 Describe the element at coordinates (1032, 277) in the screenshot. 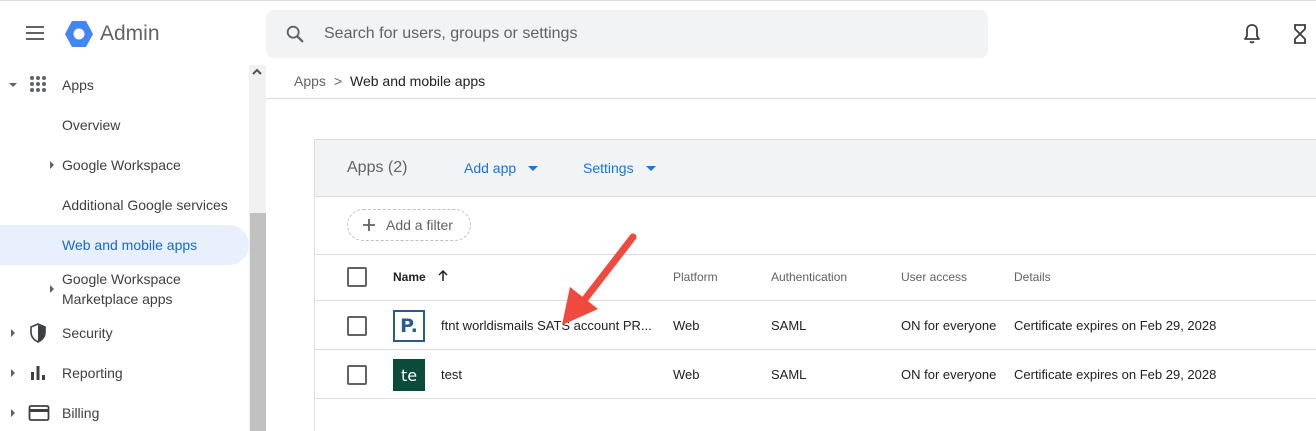

I see `column-header-details: Details` at that location.